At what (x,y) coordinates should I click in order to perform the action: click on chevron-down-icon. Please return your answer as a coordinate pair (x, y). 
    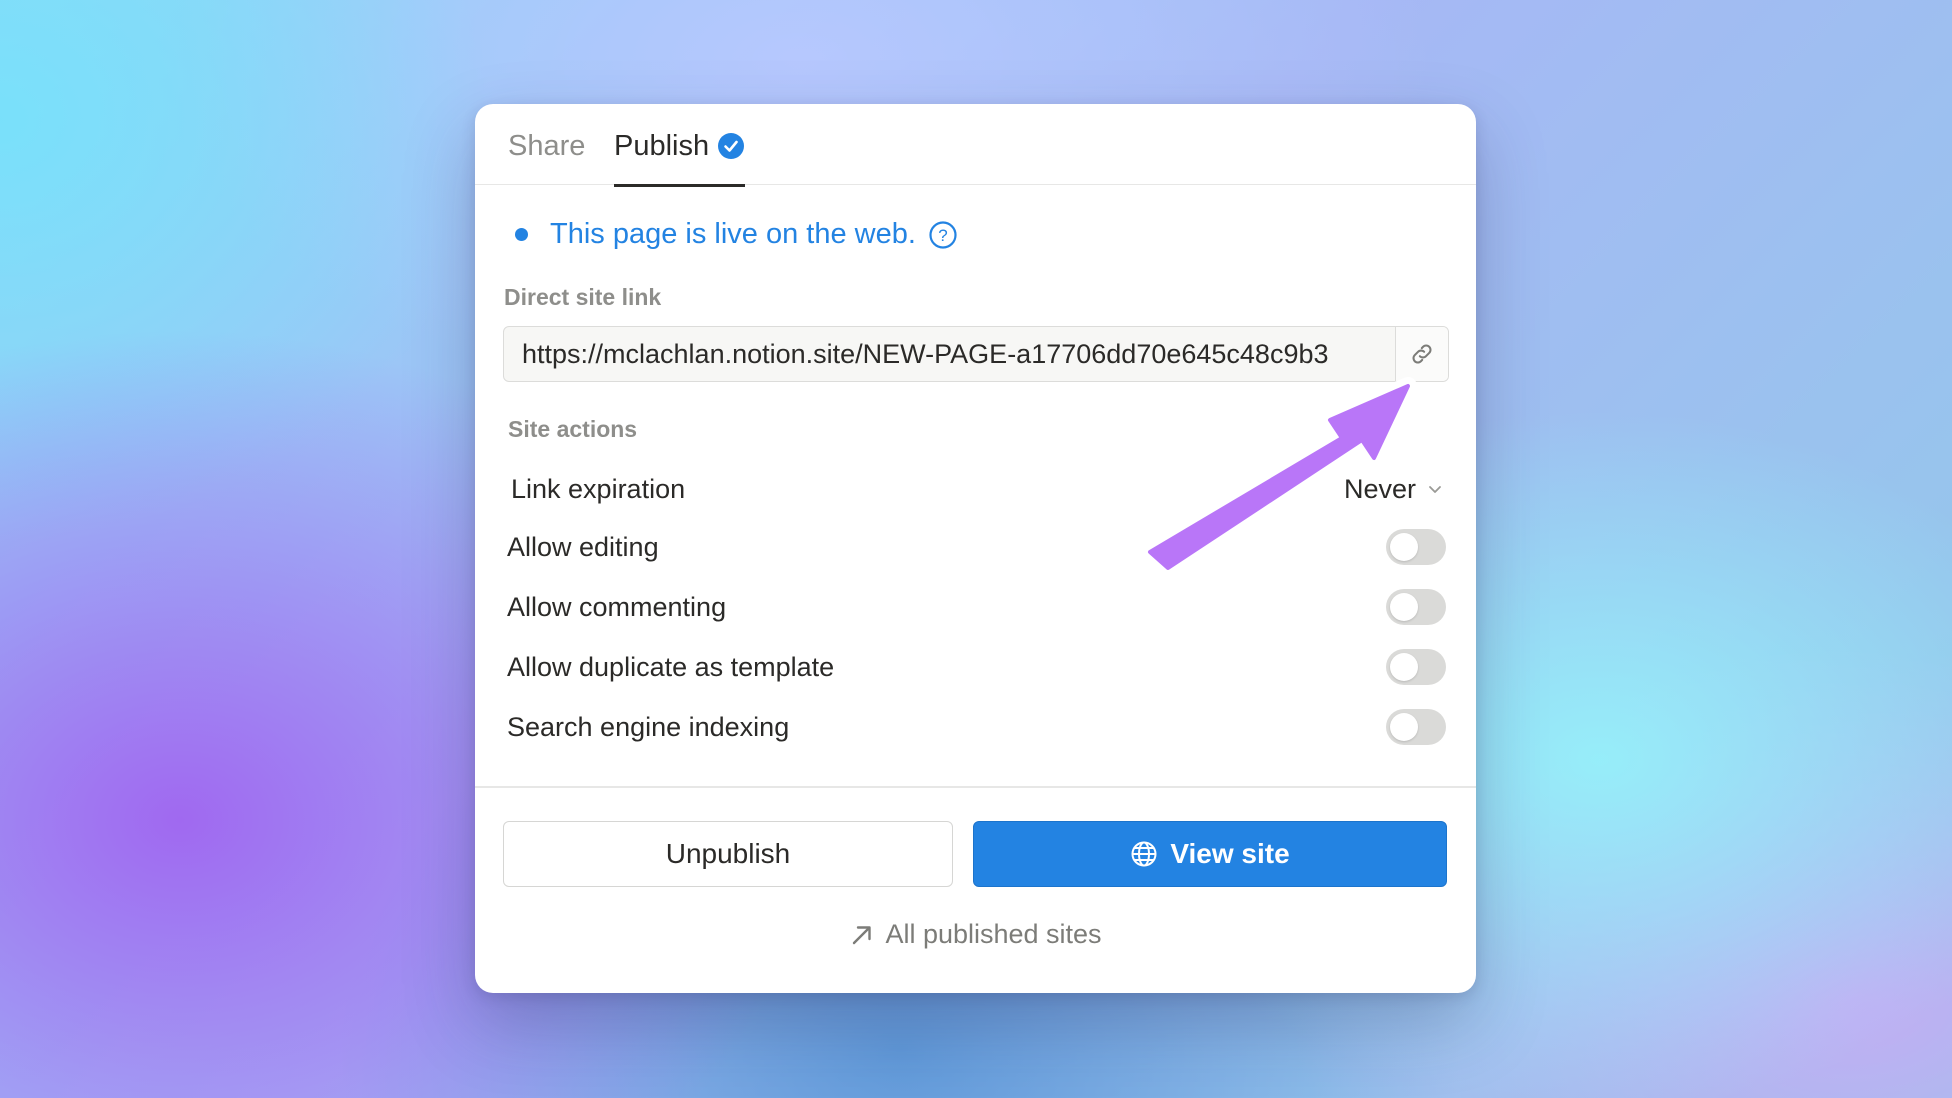
    Looking at the image, I should click on (1435, 489).